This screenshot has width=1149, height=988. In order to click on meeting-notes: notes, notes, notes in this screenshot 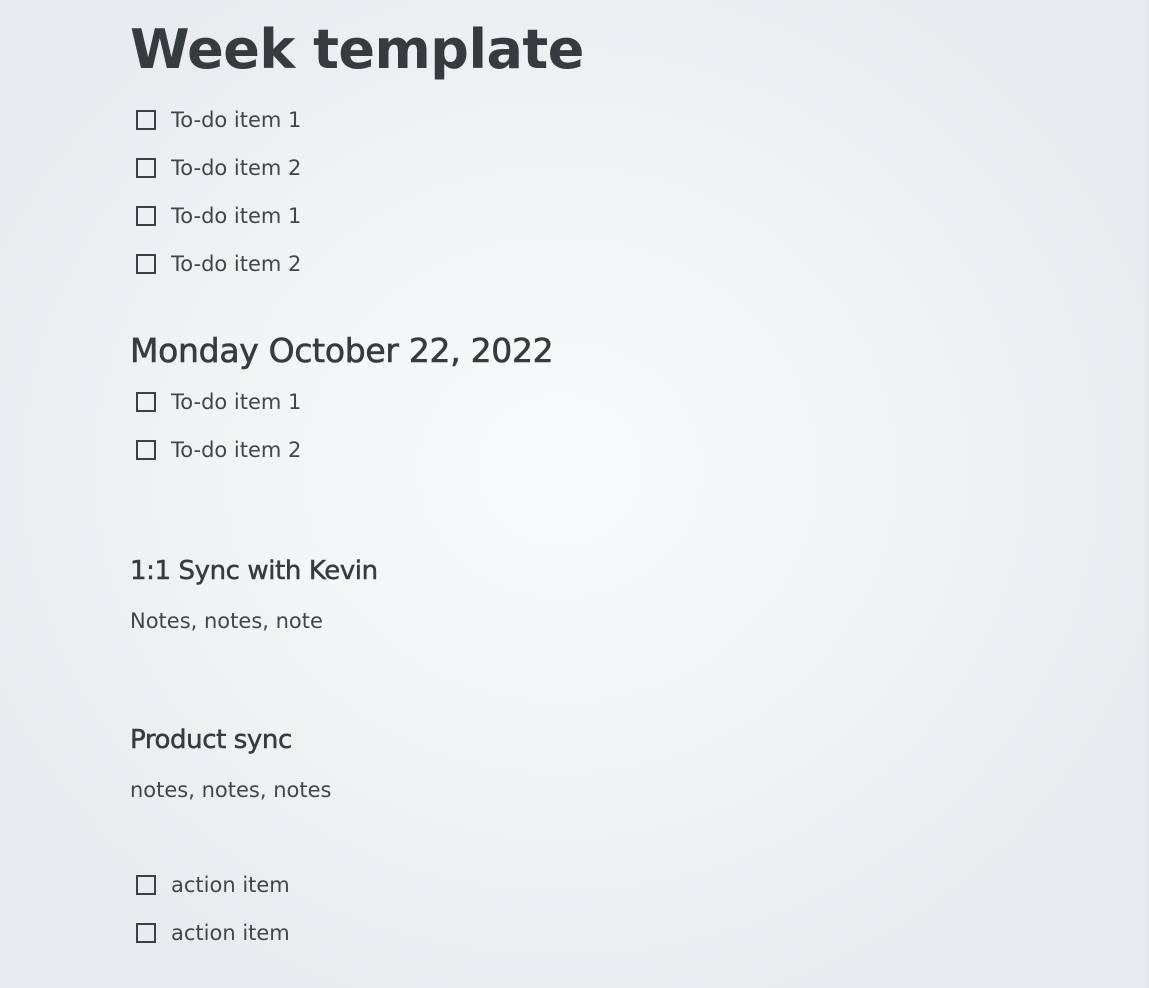, I will do `click(230, 790)`.